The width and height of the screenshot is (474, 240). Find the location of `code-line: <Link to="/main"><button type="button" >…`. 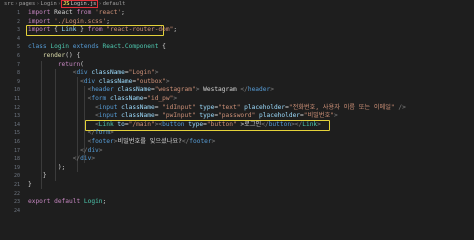

code-line: <Link to="/main"><button type="button" >… is located at coordinates (174, 125).